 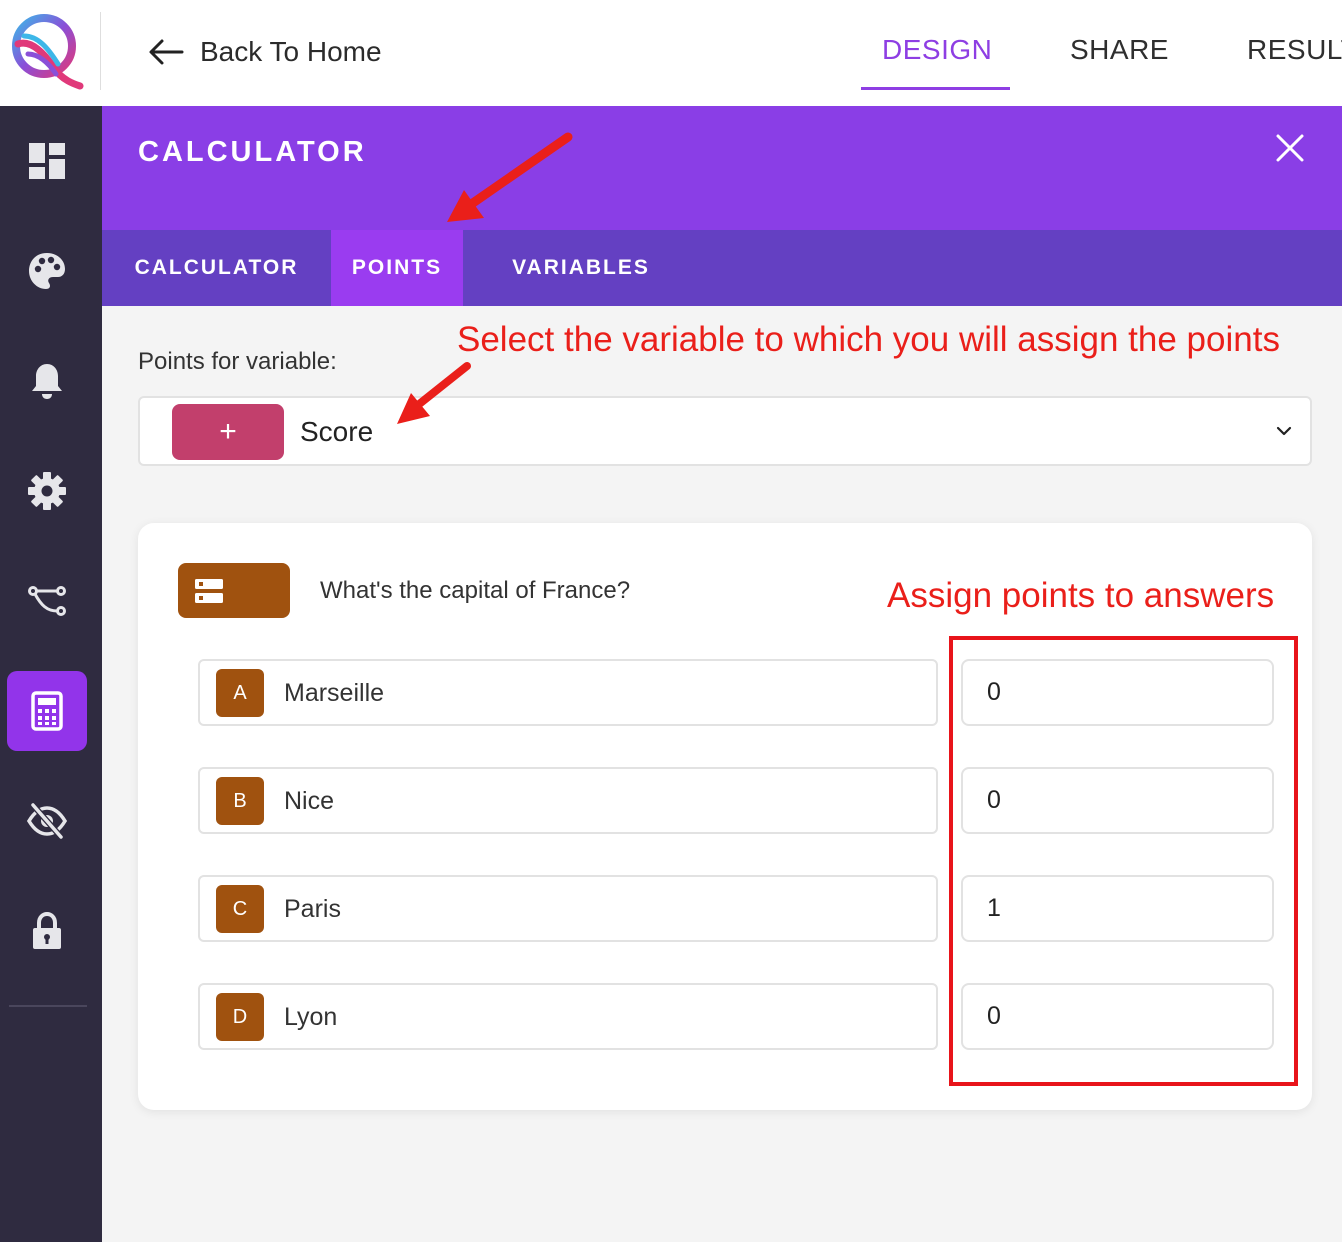 What do you see at coordinates (309, 801) in the screenshot?
I see `answer-text: Nice` at bounding box center [309, 801].